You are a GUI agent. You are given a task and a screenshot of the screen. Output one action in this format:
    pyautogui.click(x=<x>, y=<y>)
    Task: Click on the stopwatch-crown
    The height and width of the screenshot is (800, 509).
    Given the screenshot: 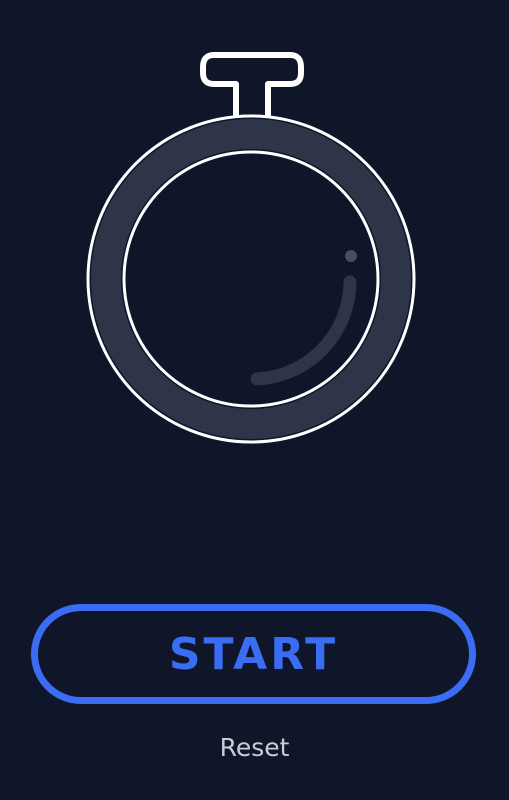 What is the action you would take?
    pyautogui.click(x=252, y=84)
    